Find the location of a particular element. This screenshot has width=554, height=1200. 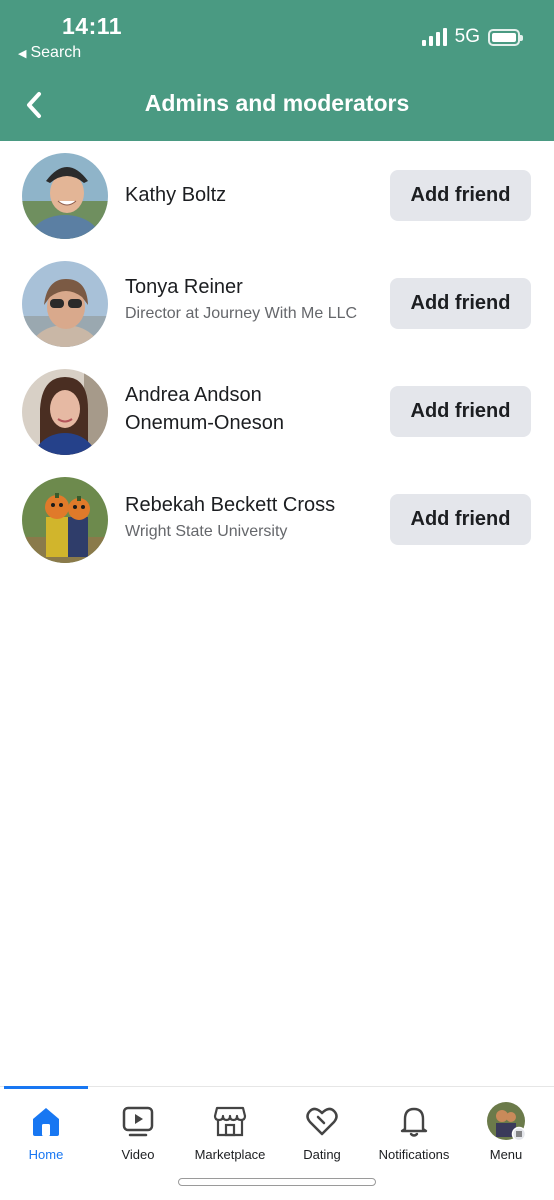

dating-icon is located at coordinates (322, 1121).